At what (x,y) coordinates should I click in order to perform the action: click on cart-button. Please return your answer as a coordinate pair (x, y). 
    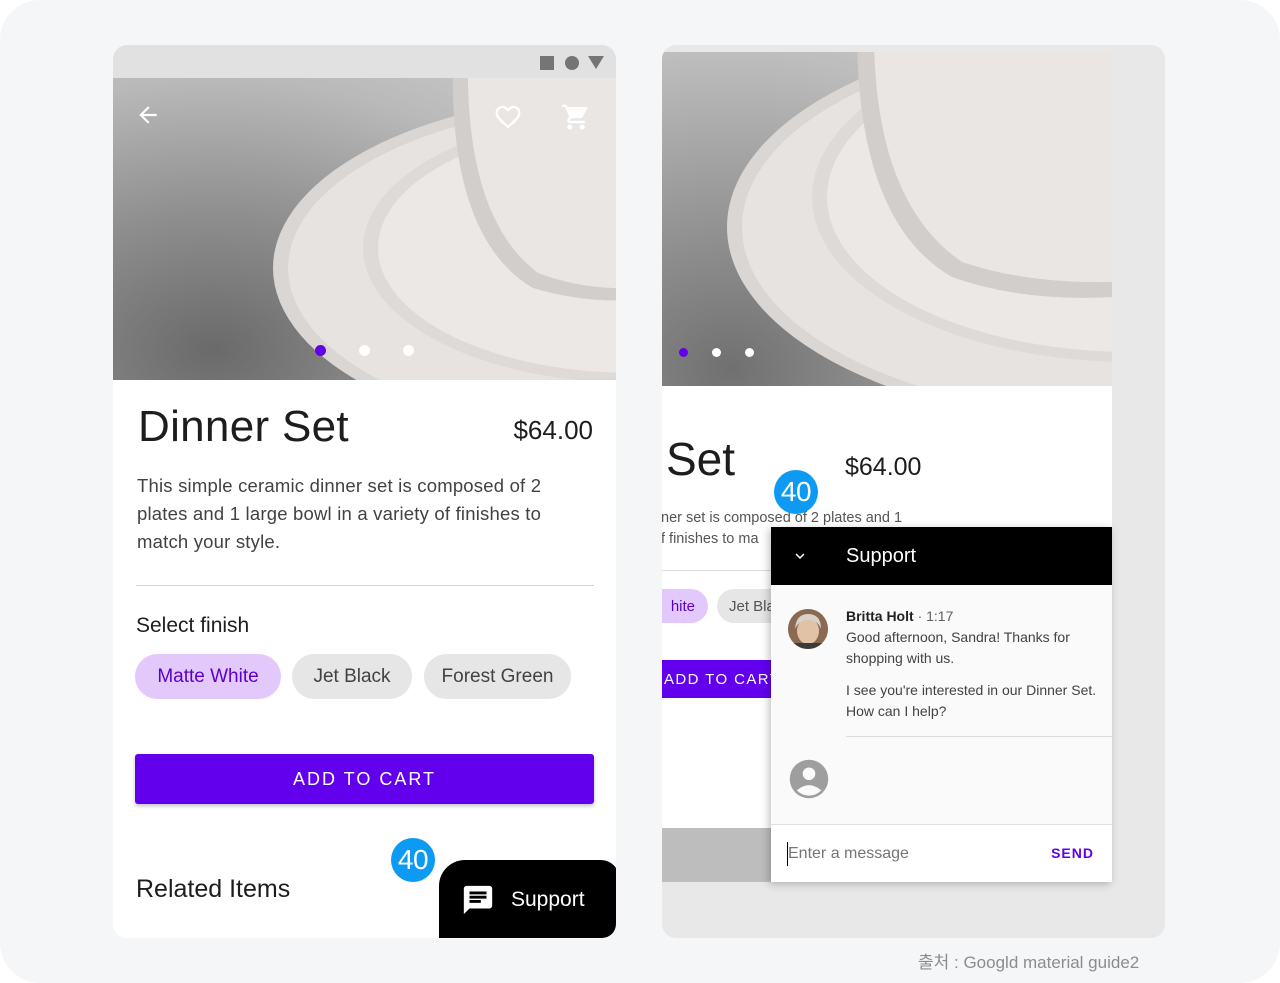
    Looking at the image, I should click on (577, 118).